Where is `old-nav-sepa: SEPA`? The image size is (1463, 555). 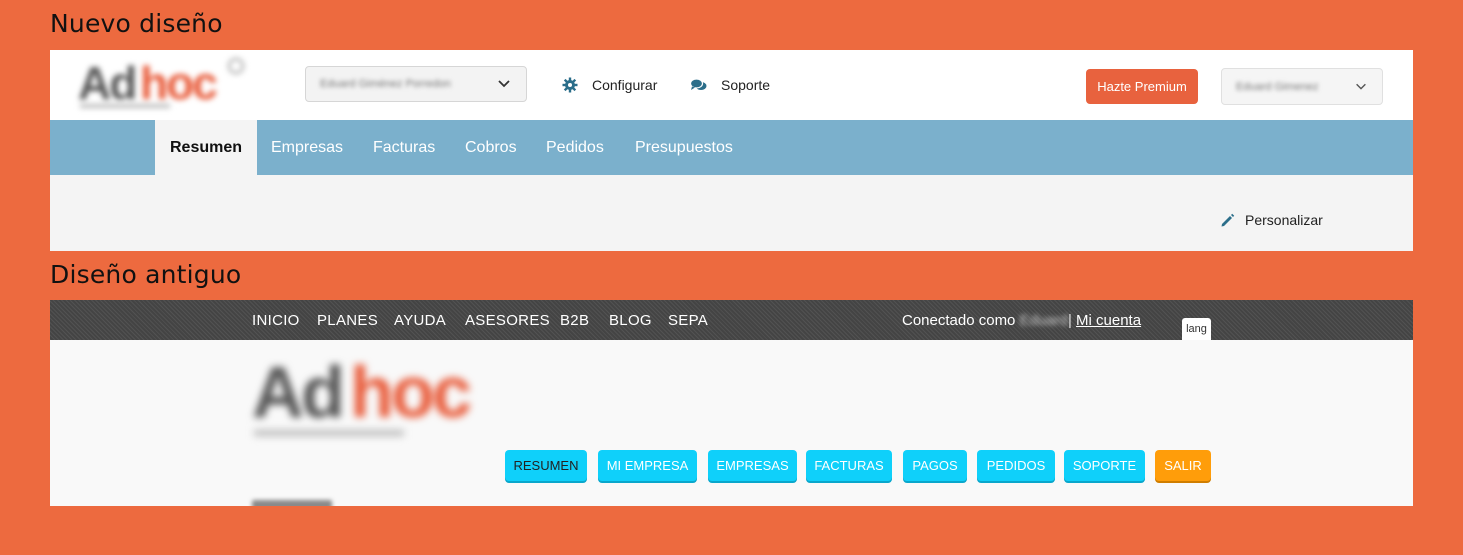 old-nav-sepa: SEPA is located at coordinates (688, 320).